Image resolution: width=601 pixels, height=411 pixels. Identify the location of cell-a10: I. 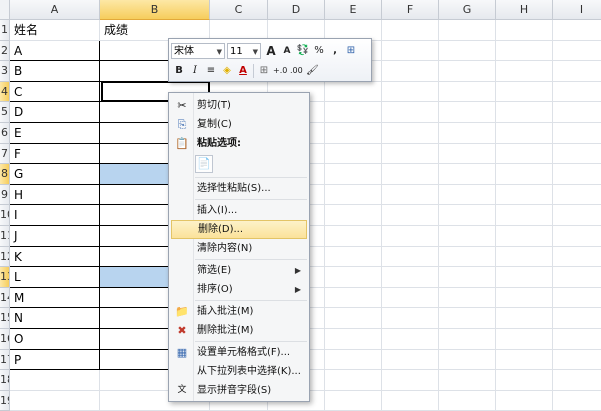
(55, 215).